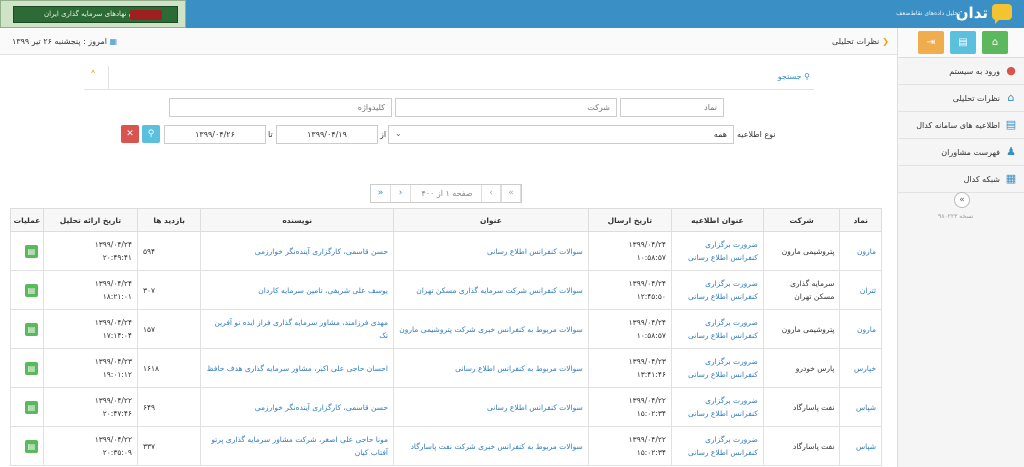 The width and height of the screenshot is (1024, 467). Describe the element at coordinates (860, 41) in the screenshot. I see `page-title: نظرات تحلیلی ❯` at that location.